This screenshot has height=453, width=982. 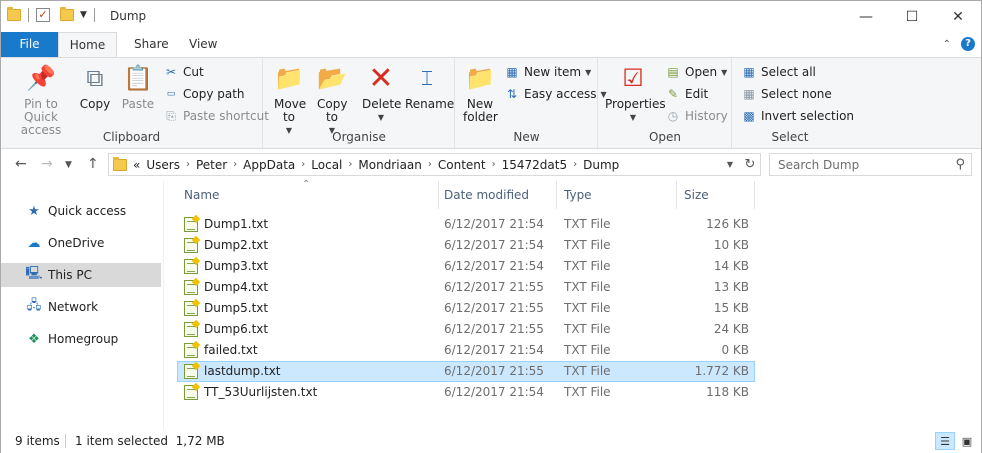 I want to click on address-actions: ▼ ↻, so click(x=740, y=164).